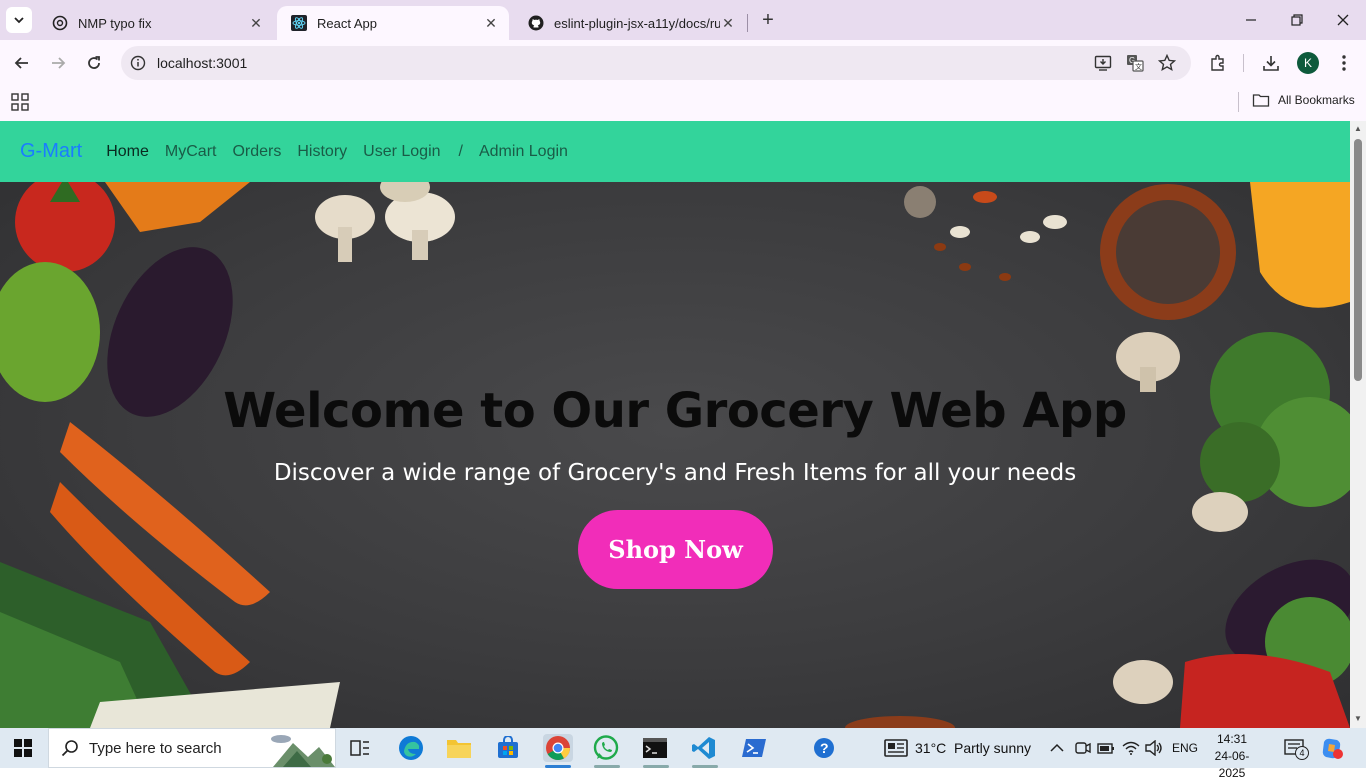  Describe the element at coordinates (347, 23) in the screenshot. I see `tab-title: React App` at that location.